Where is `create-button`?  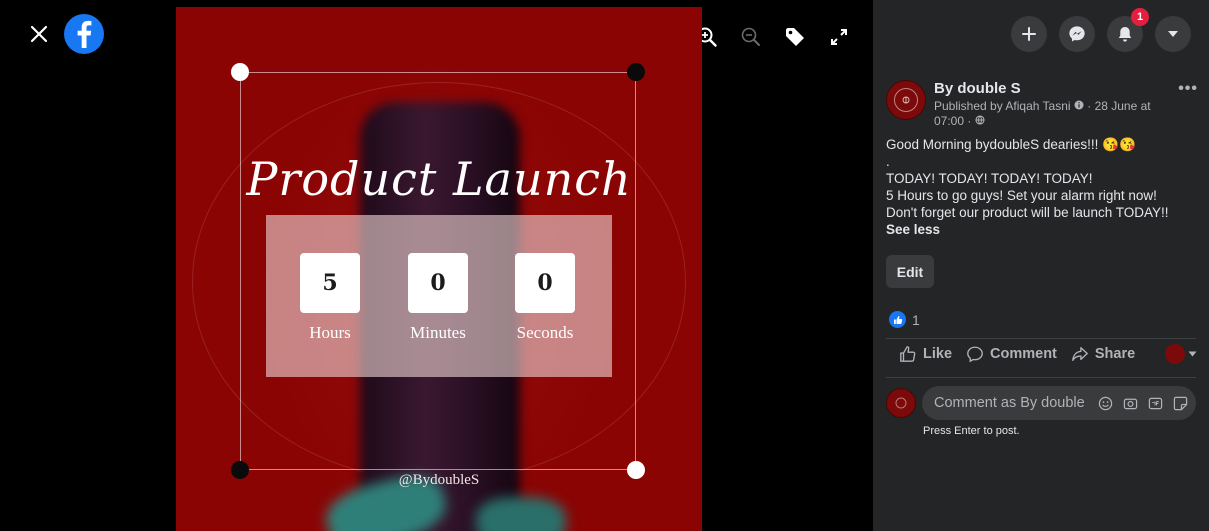 create-button is located at coordinates (1029, 34).